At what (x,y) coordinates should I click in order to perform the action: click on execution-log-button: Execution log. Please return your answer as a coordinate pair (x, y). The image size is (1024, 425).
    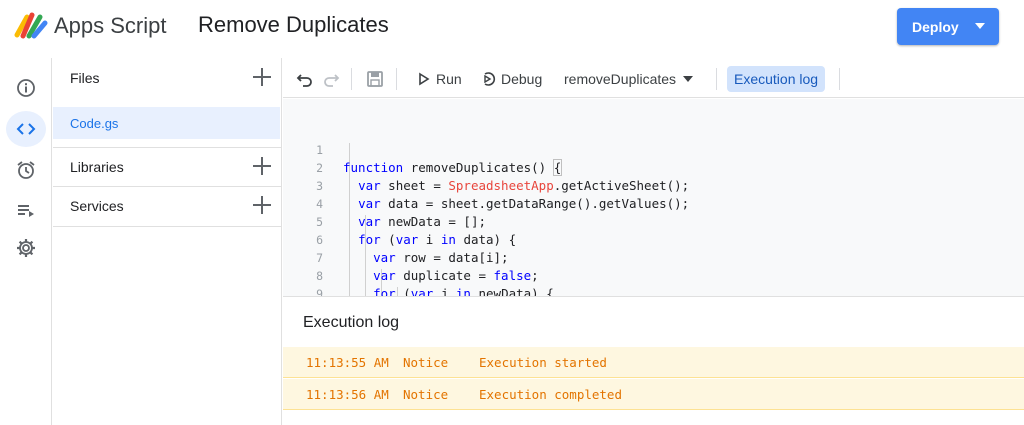
    Looking at the image, I should click on (776, 79).